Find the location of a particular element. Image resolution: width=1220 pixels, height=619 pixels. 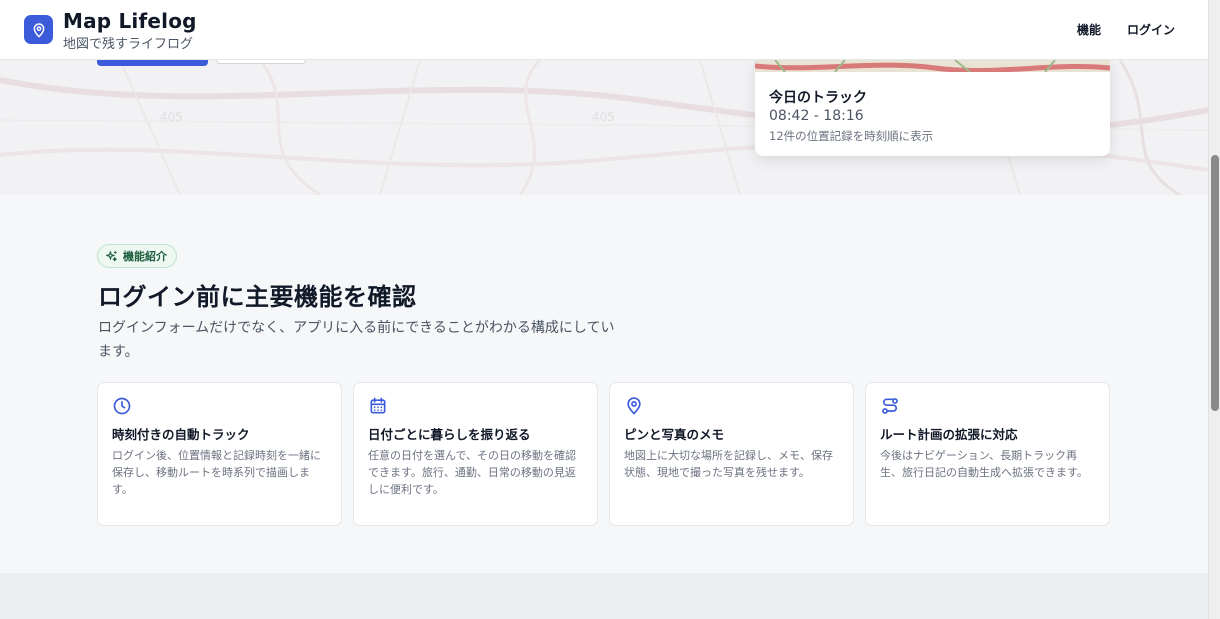

secondary-cta-button is located at coordinates (261, 62).